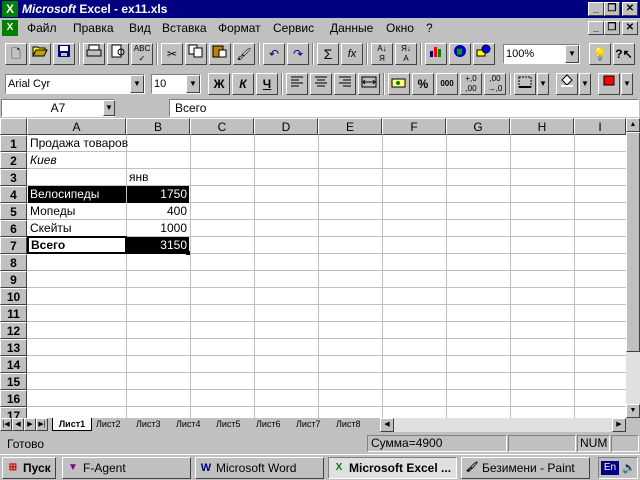 The height and width of the screenshot is (480, 640). Describe the element at coordinates (348, 424) in the screenshot. I see `sheet-tab: Лист8` at that location.